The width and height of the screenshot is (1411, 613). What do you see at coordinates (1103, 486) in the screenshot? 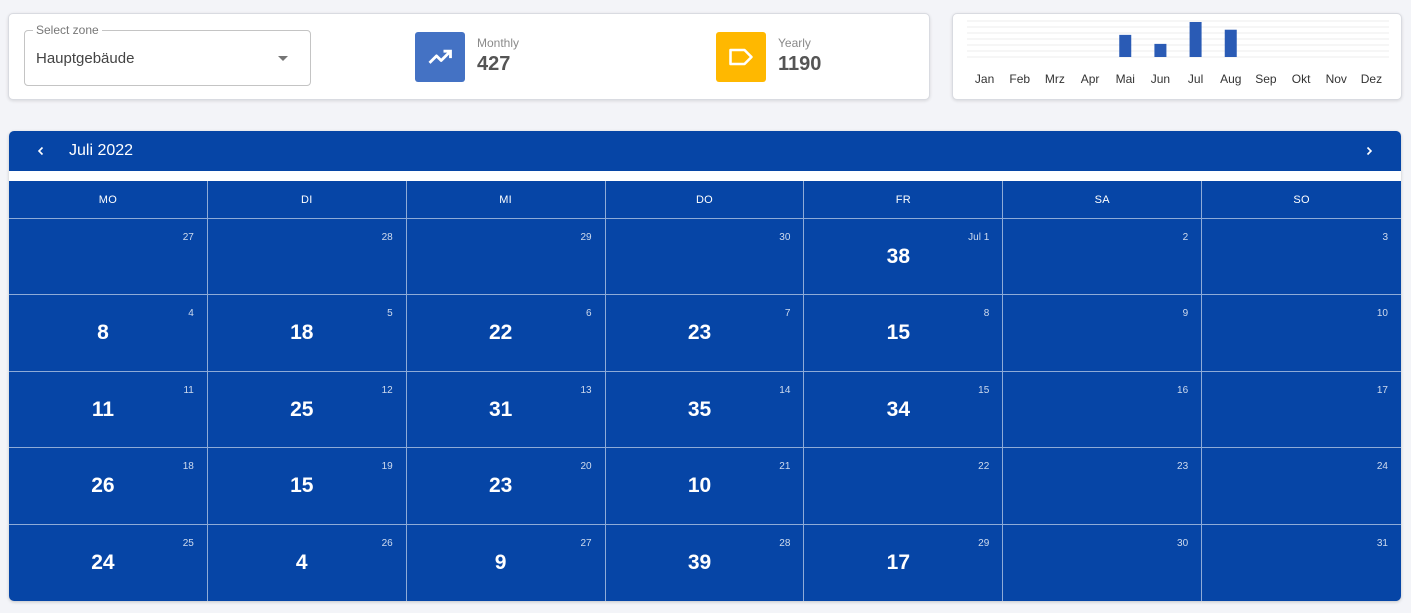
I see `calendar-day-cell: 23` at bounding box center [1103, 486].